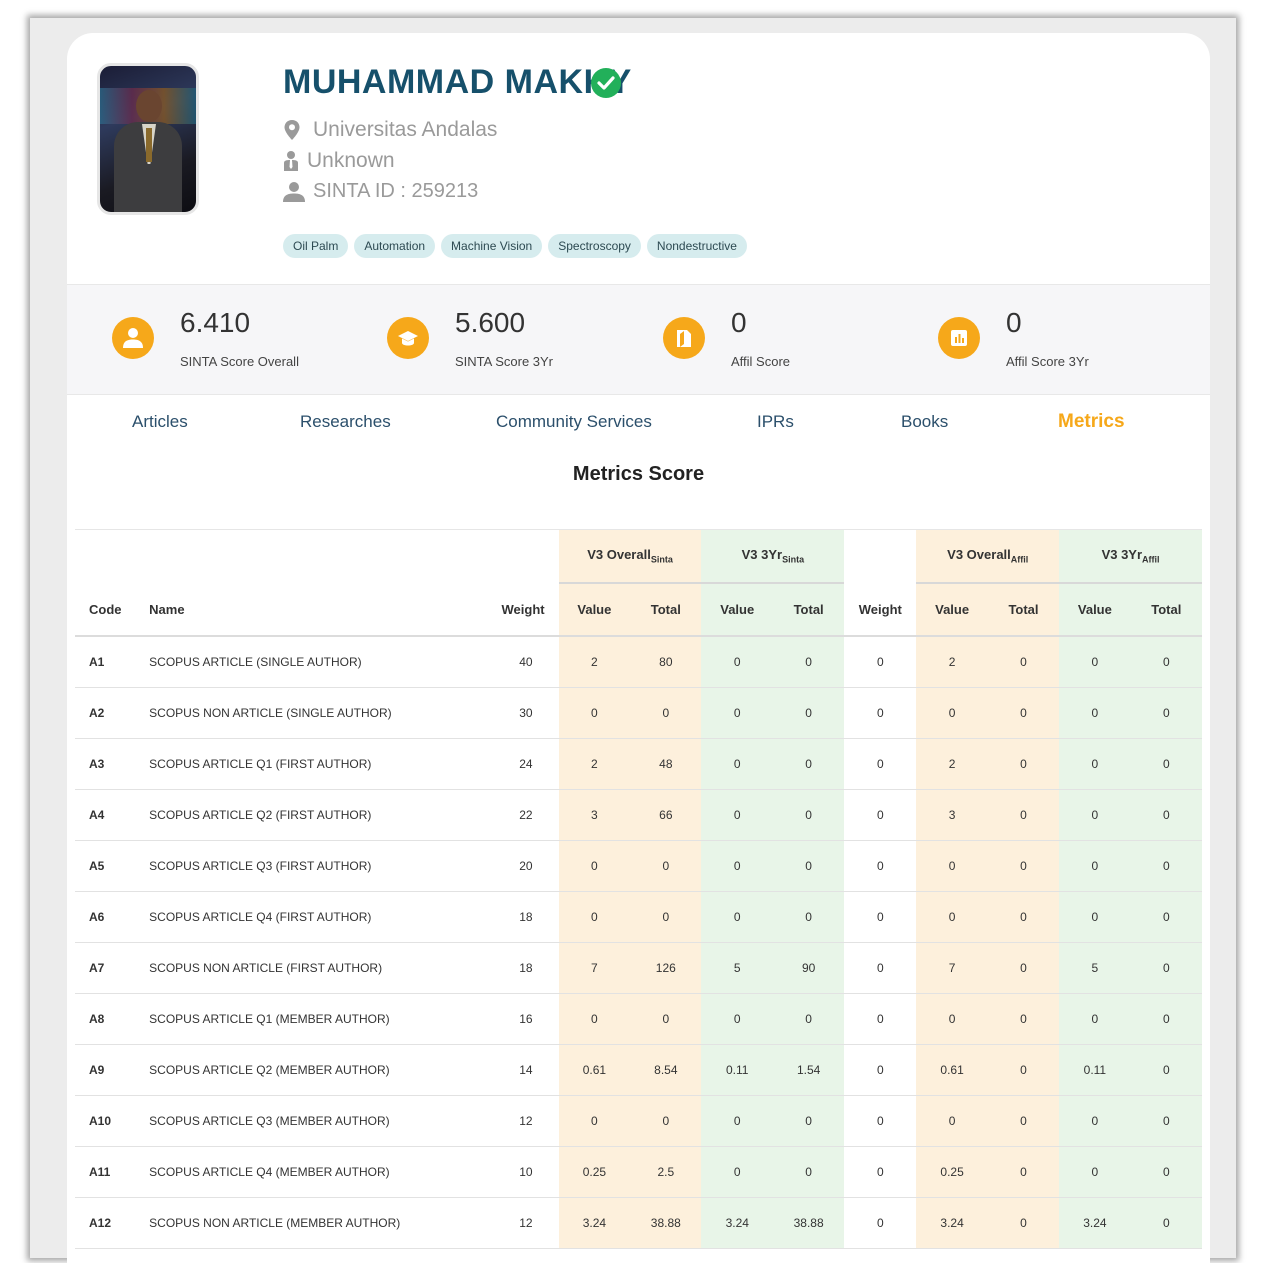 Image resolution: width=1263 pixels, height=1263 pixels. I want to click on cell-name: SCOPUS ARTICLE Q1 (FIRST AUTHOR), so click(299, 764).